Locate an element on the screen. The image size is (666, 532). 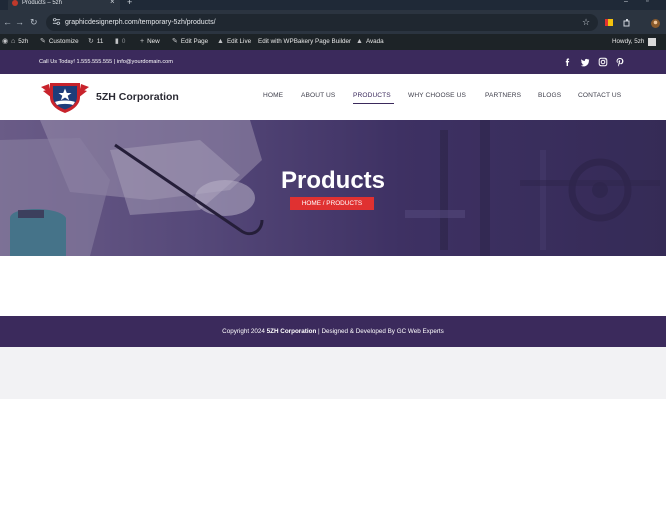
bookmark-star-icon: ☆ is located at coordinates (586, 22).